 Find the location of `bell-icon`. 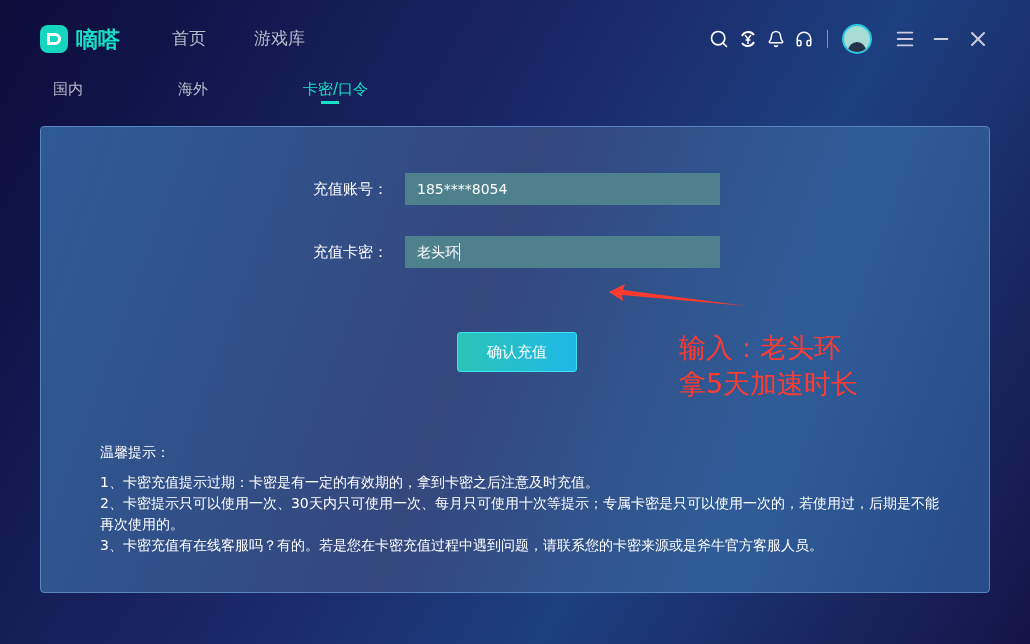

bell-icon is located at coordinates (776, 39).